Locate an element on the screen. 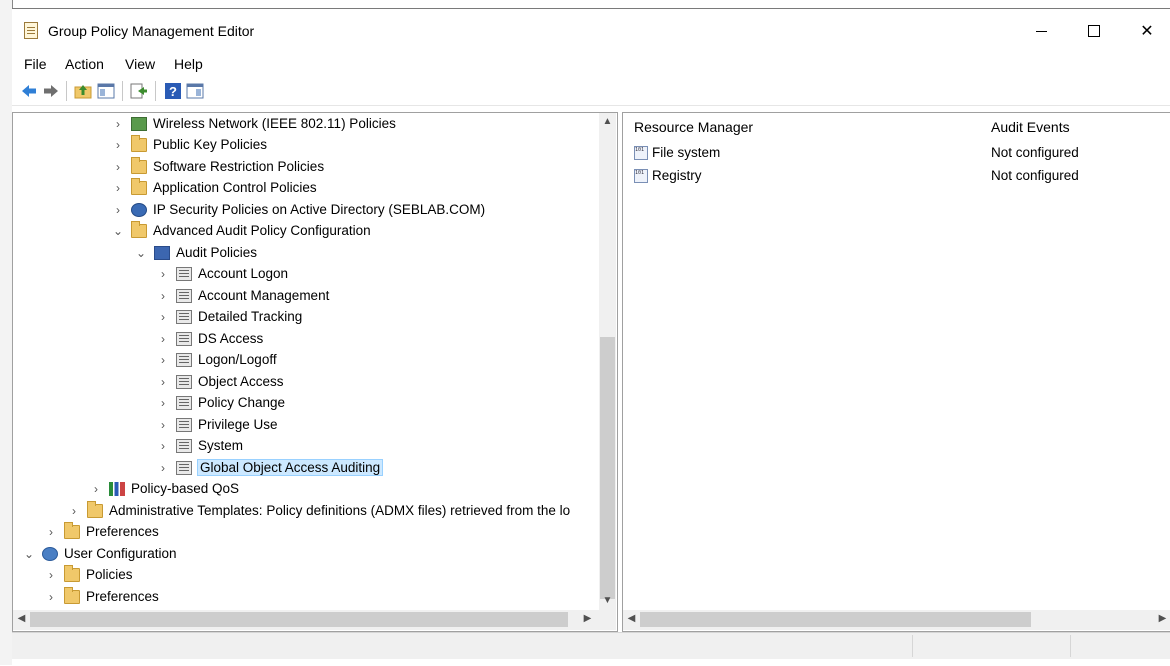 This screenshot has height=666, width=1170. properties-icon is located at coordinates (195, 91).